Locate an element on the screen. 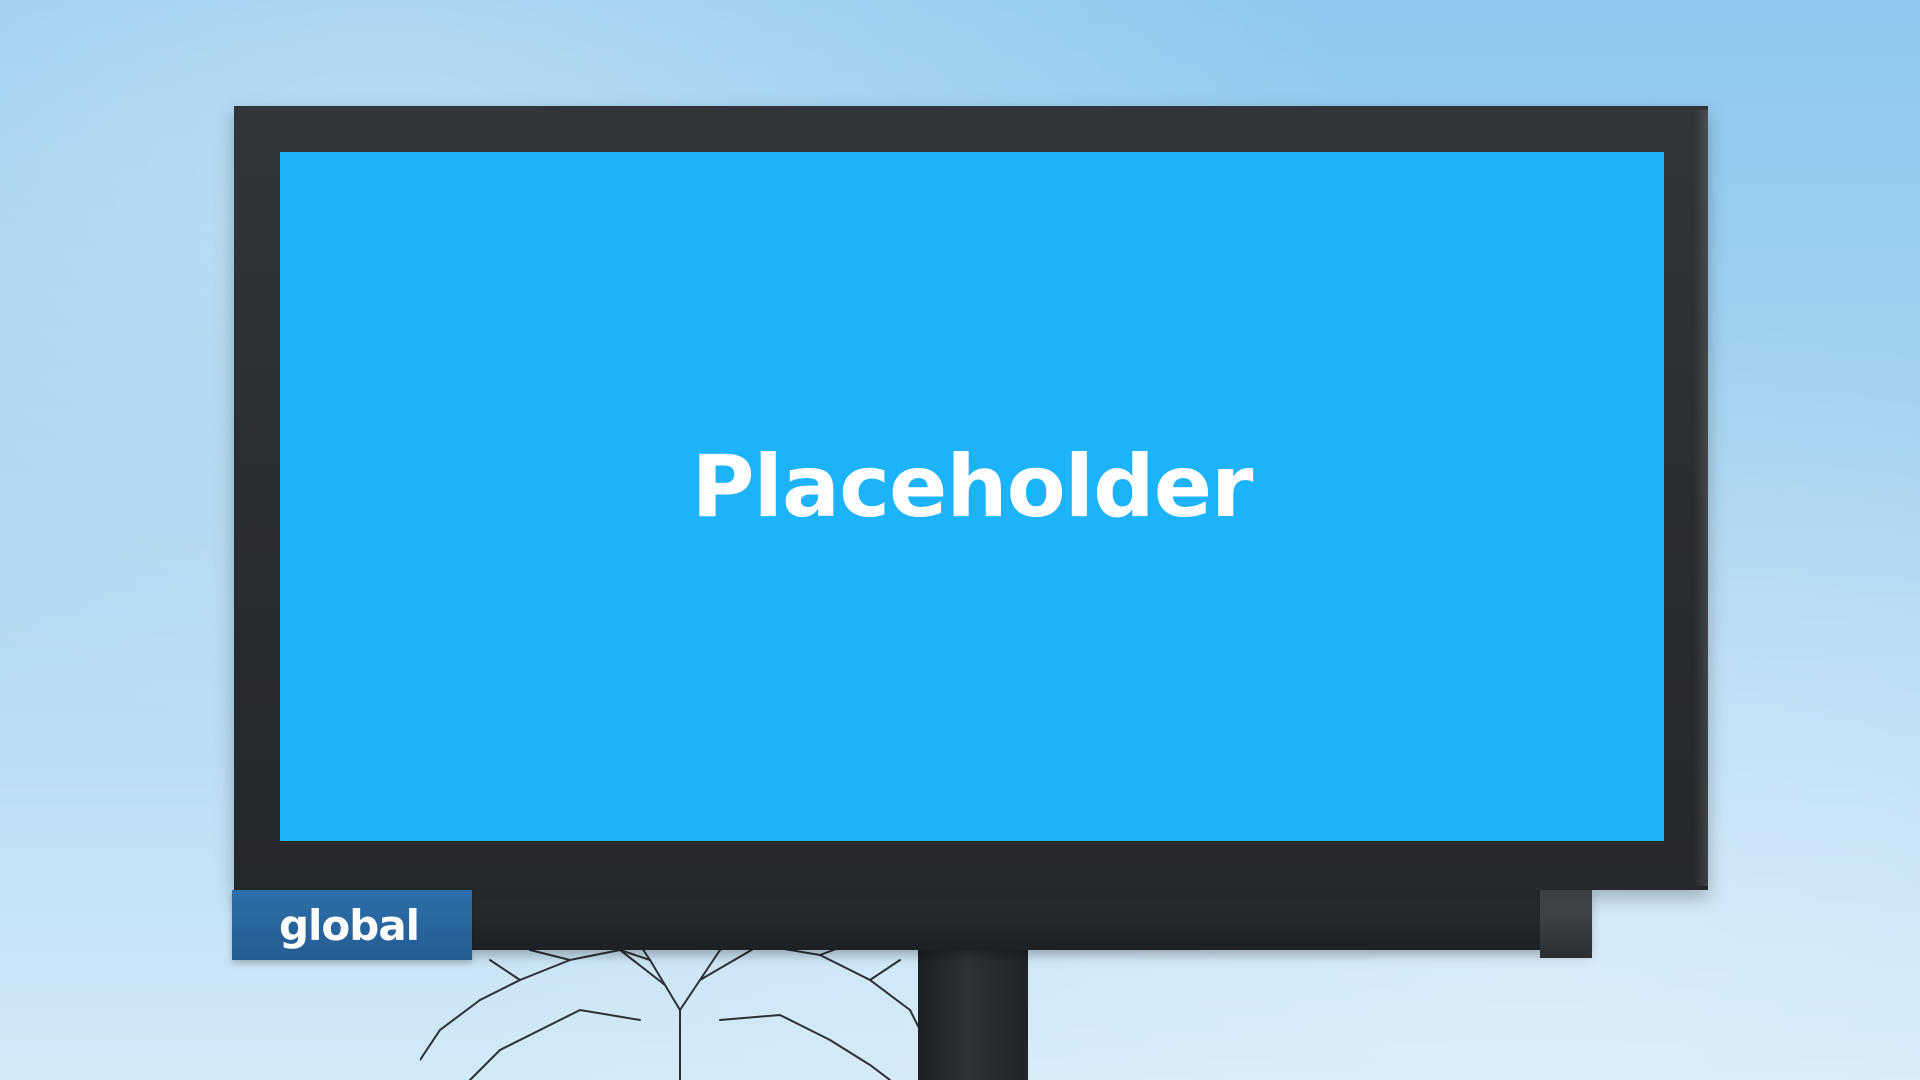  global-logo-plate: global is located at coordinates (352, 925).